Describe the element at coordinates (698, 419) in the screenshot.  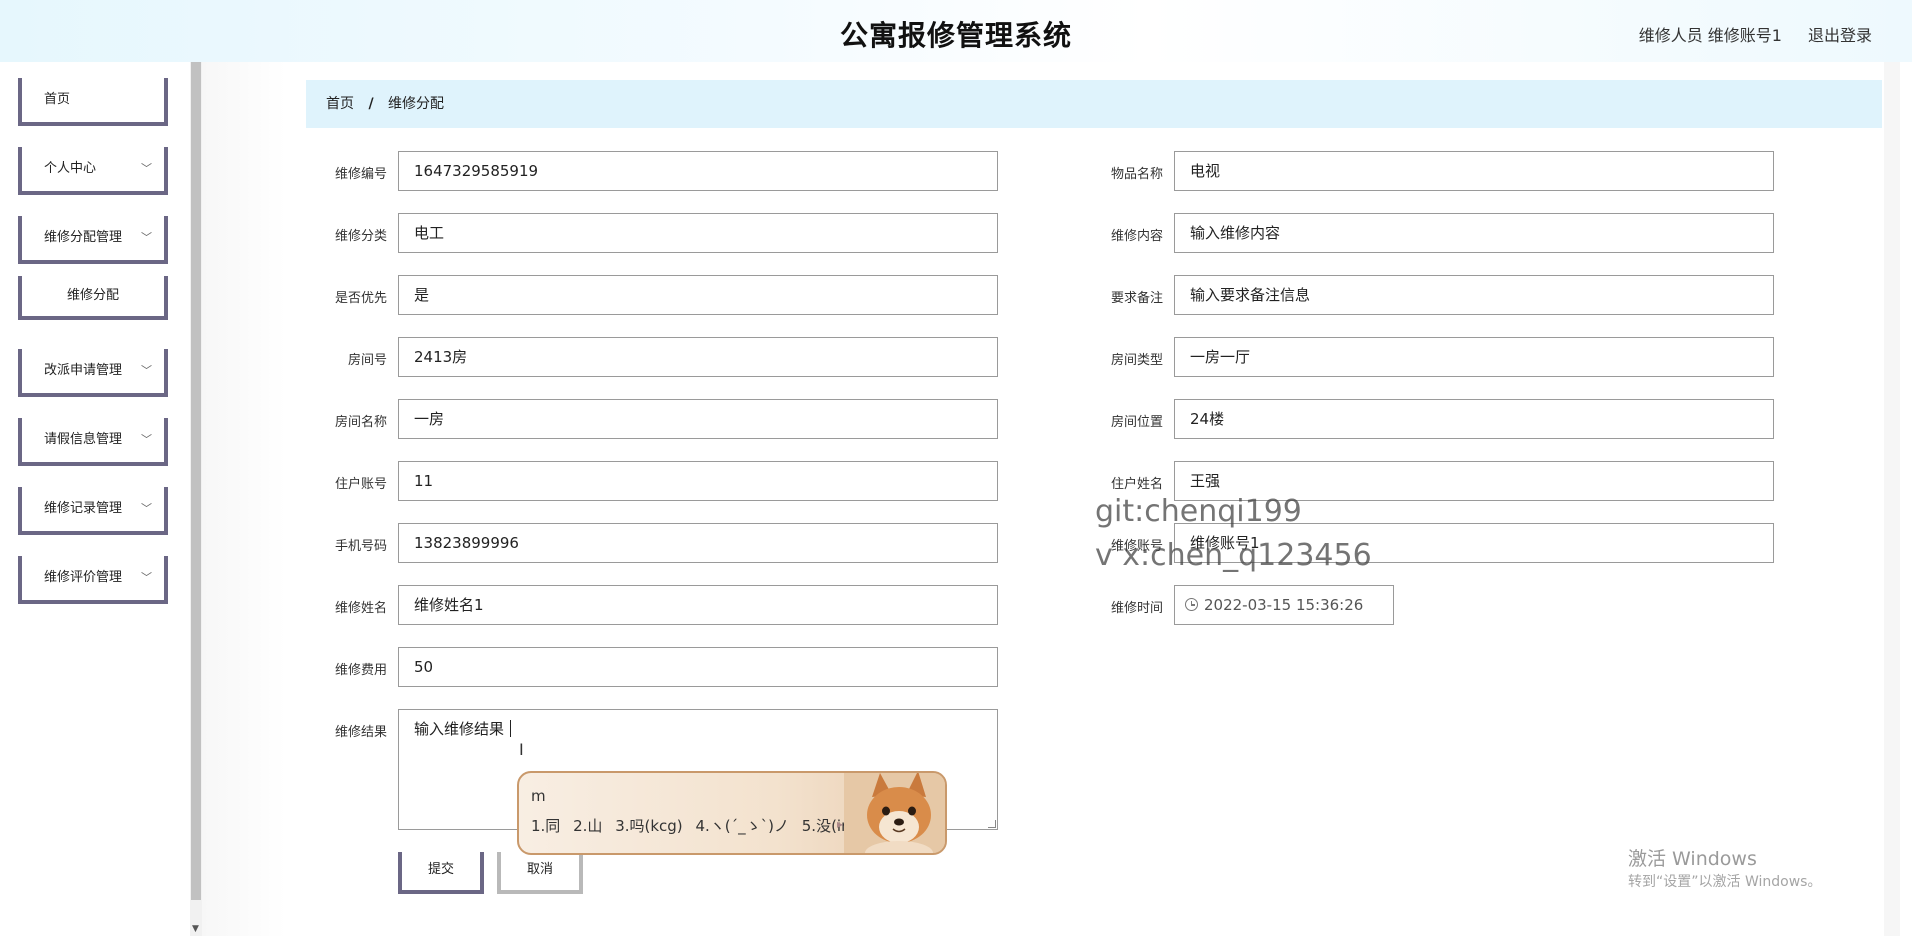
I see `room-name-input: 一房` at that location.